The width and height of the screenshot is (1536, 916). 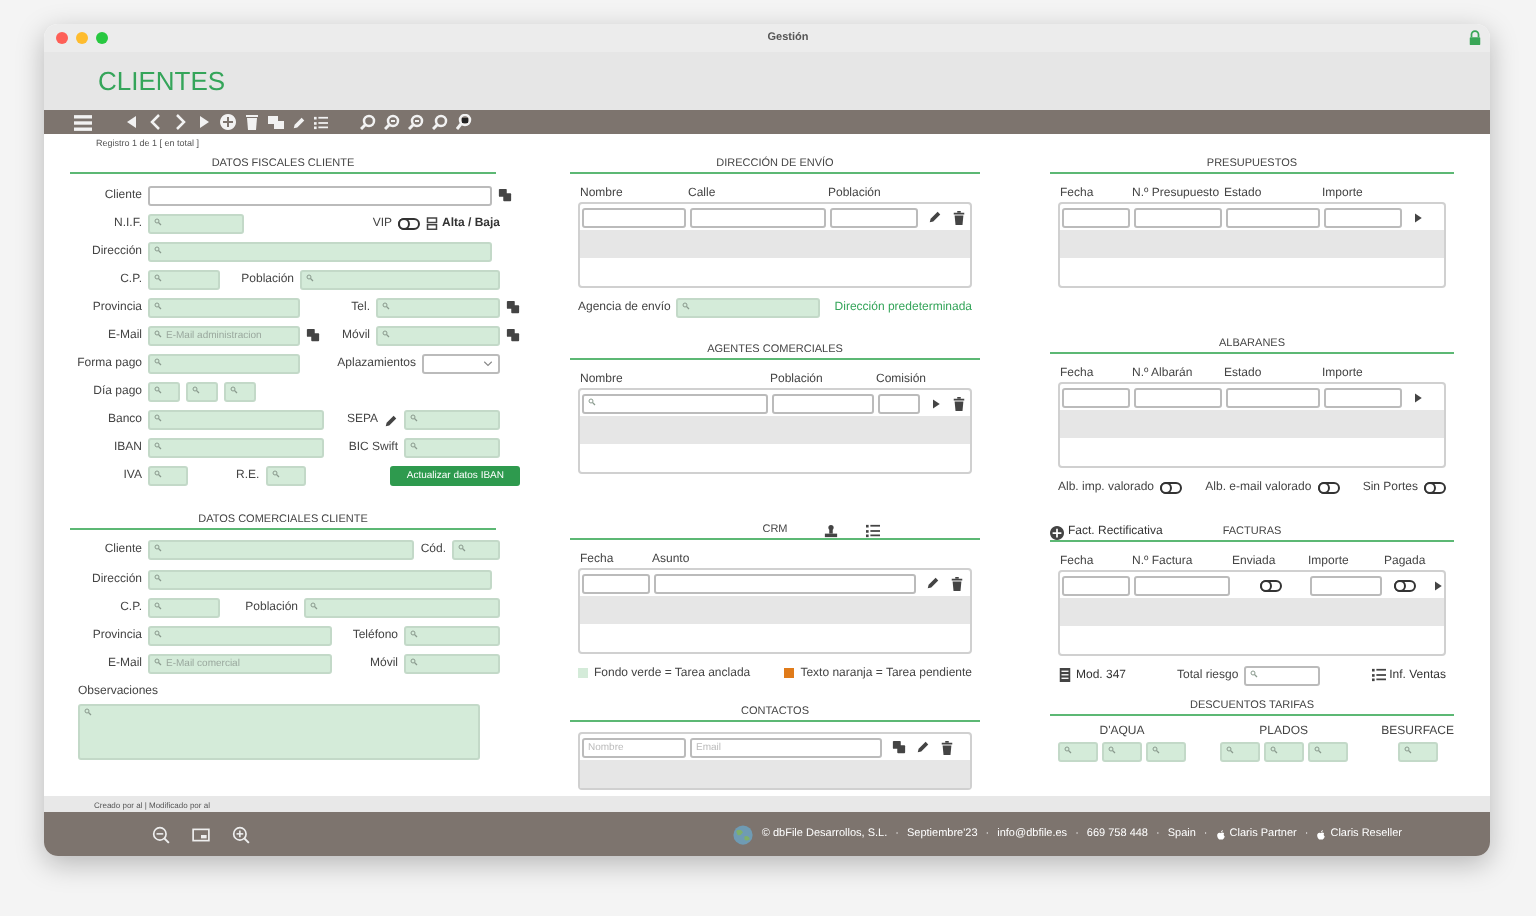 What do you see at coordinates (391, 420) in the screenshot?
I see `pen-icon` at bounding box center [391, 420].